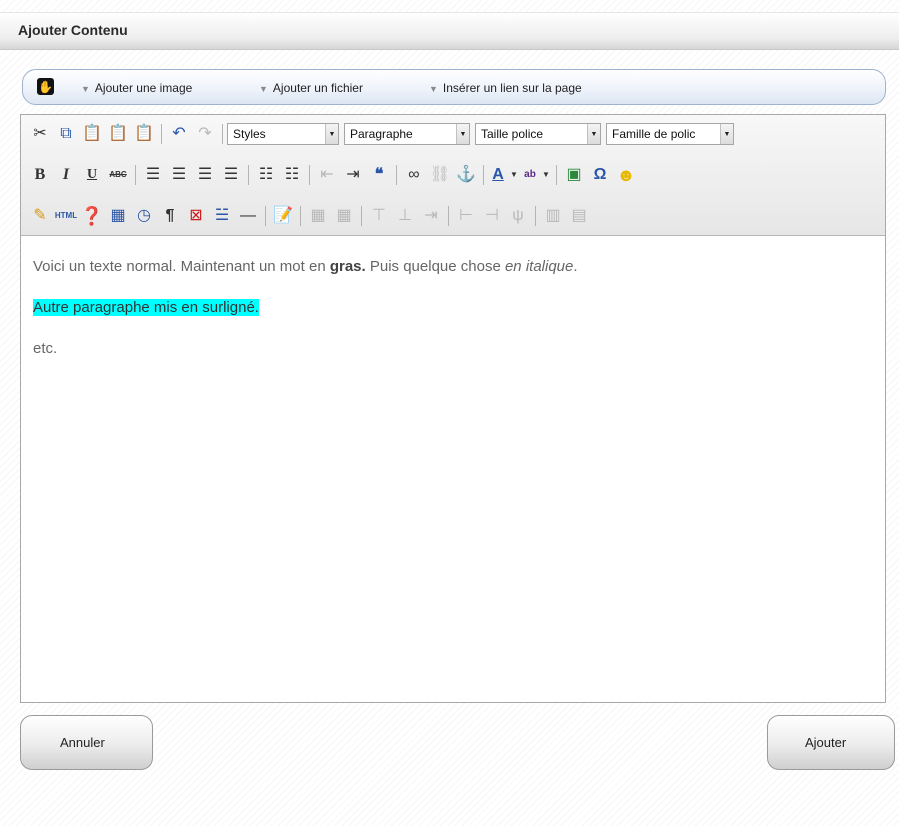 The image size is (899, 826). What do you see at coordinates (539, 266) in the screenshot?
I see `italic-text: en italique` at bounding box center [539, 266].